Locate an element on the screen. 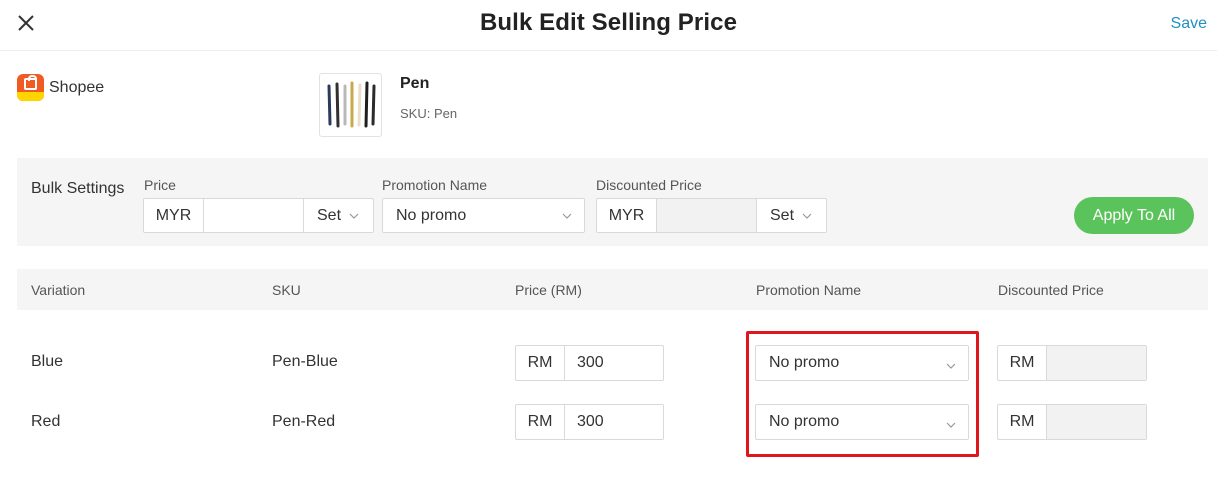 This screenshot has height=482, width=1217. column-discounted-price: Discounted Price is located at coordinates (1051, 290).